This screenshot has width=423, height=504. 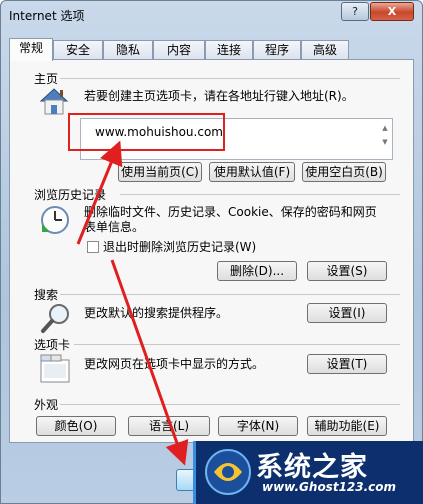 I want to click on accessibility-button: 辅助功能(E), so click(x=347, y=426).